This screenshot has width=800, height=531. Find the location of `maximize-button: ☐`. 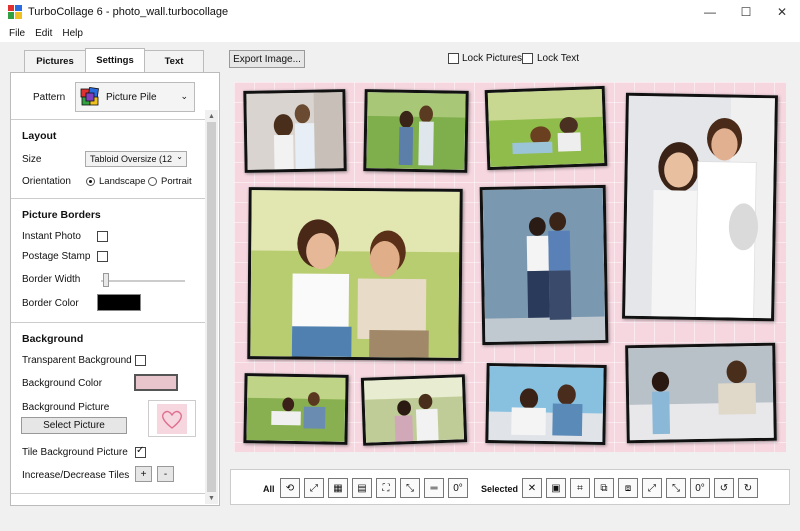

maximize-button: ☐ is located at coordinates (746, 12).